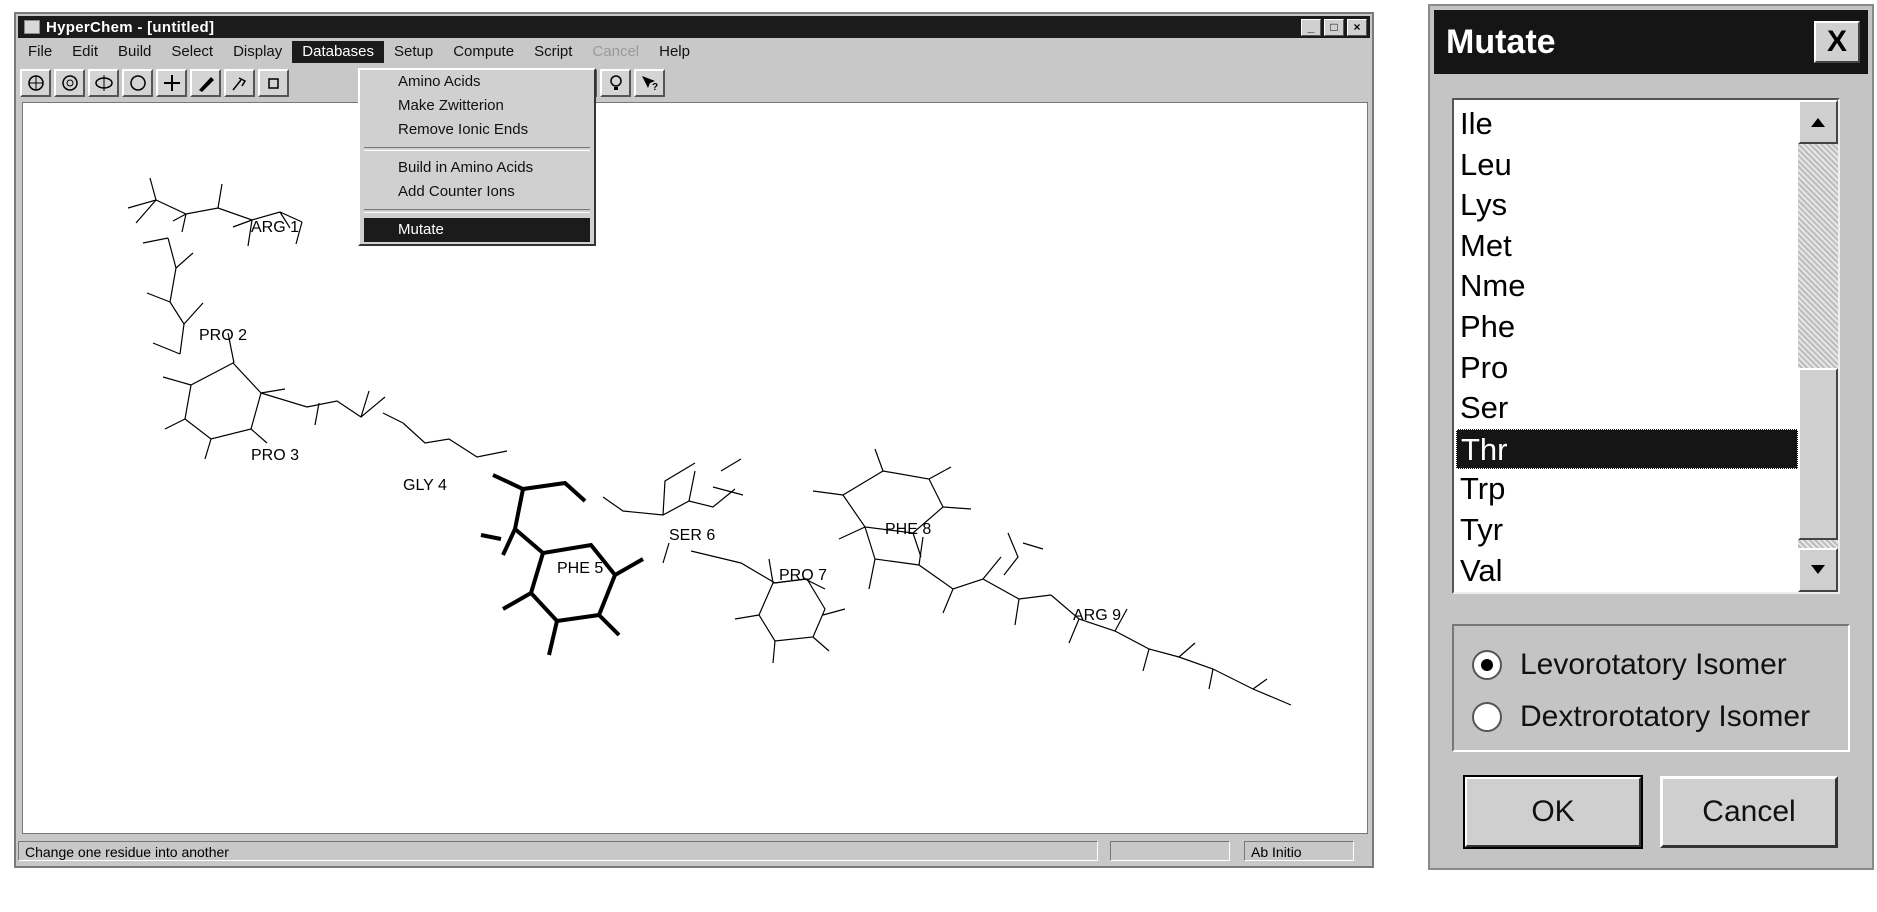 The image size is (1877, 912). I want to click on menu-compute: Compute, so click(483, 52).